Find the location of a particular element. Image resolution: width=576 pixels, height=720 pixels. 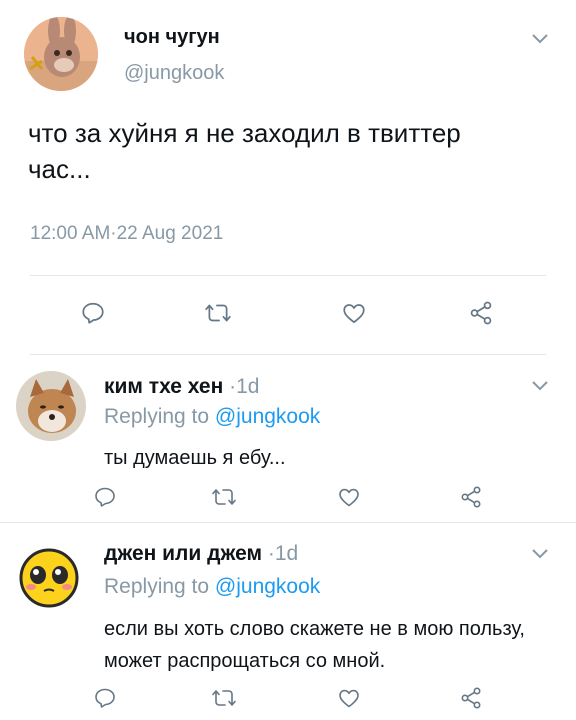

divider-reply1-end is located at coordinates (288, 522).